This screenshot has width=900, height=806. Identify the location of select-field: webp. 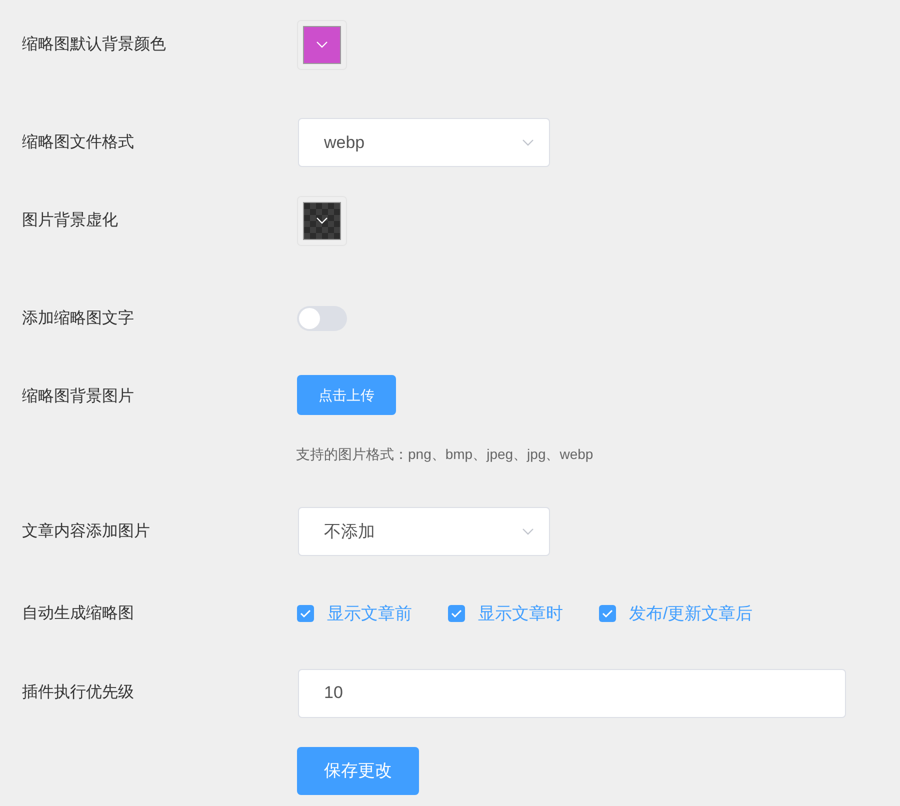
(424, 142).